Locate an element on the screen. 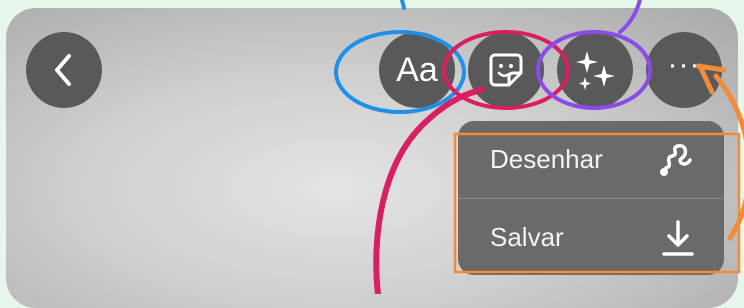 The width and height of the screenshot is (744, 308). sticker-icon is located at coordinates (506, 70).